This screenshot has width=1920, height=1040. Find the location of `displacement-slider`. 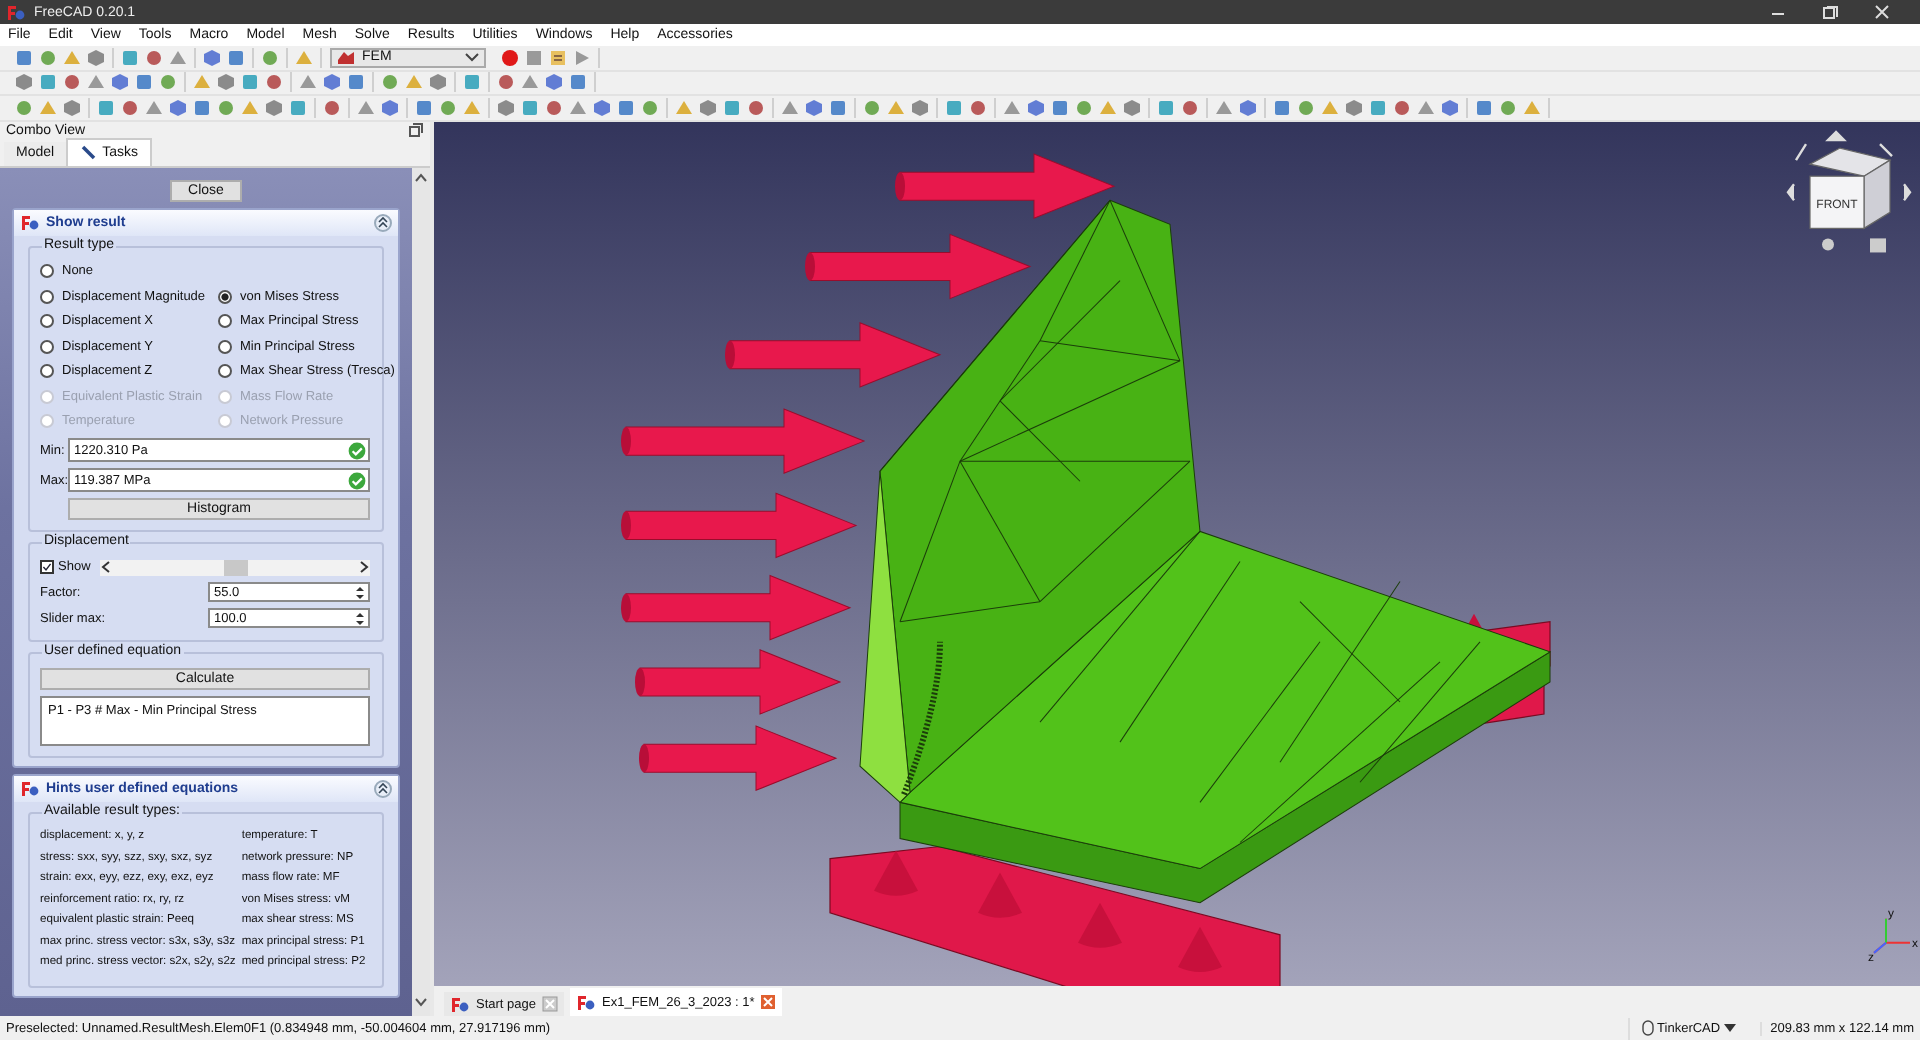

displacement-slider is located at coordinates (235, 567).